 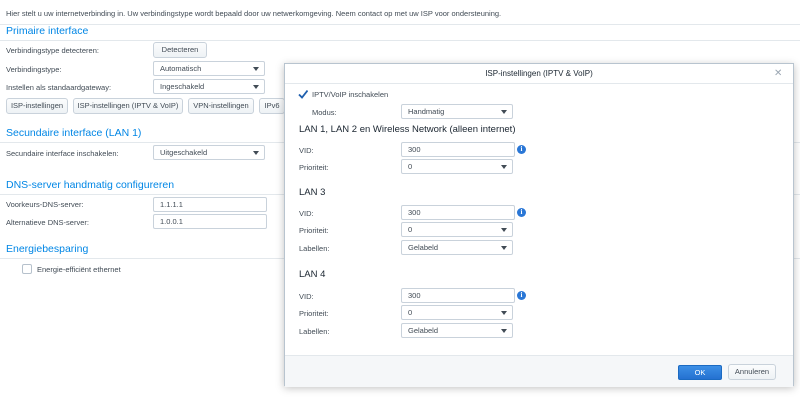 I want to click on lan4-tag-value: Gelabeld, so click(x=423, y=330).